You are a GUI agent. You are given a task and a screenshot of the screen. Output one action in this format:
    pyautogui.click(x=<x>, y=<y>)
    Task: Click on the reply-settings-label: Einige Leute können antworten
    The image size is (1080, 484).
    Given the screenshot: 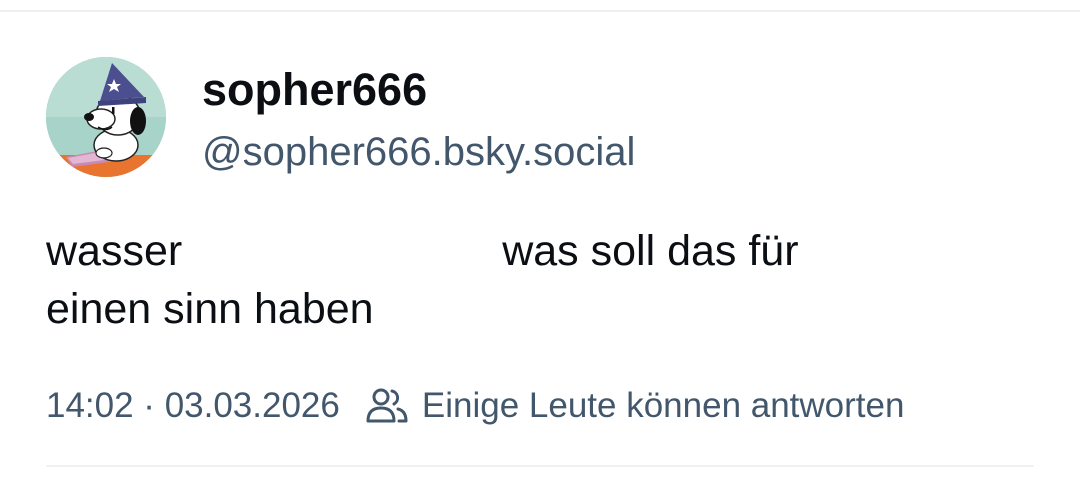 What is the action you would take?
    pyautogui.click(x=663, y=405)
    